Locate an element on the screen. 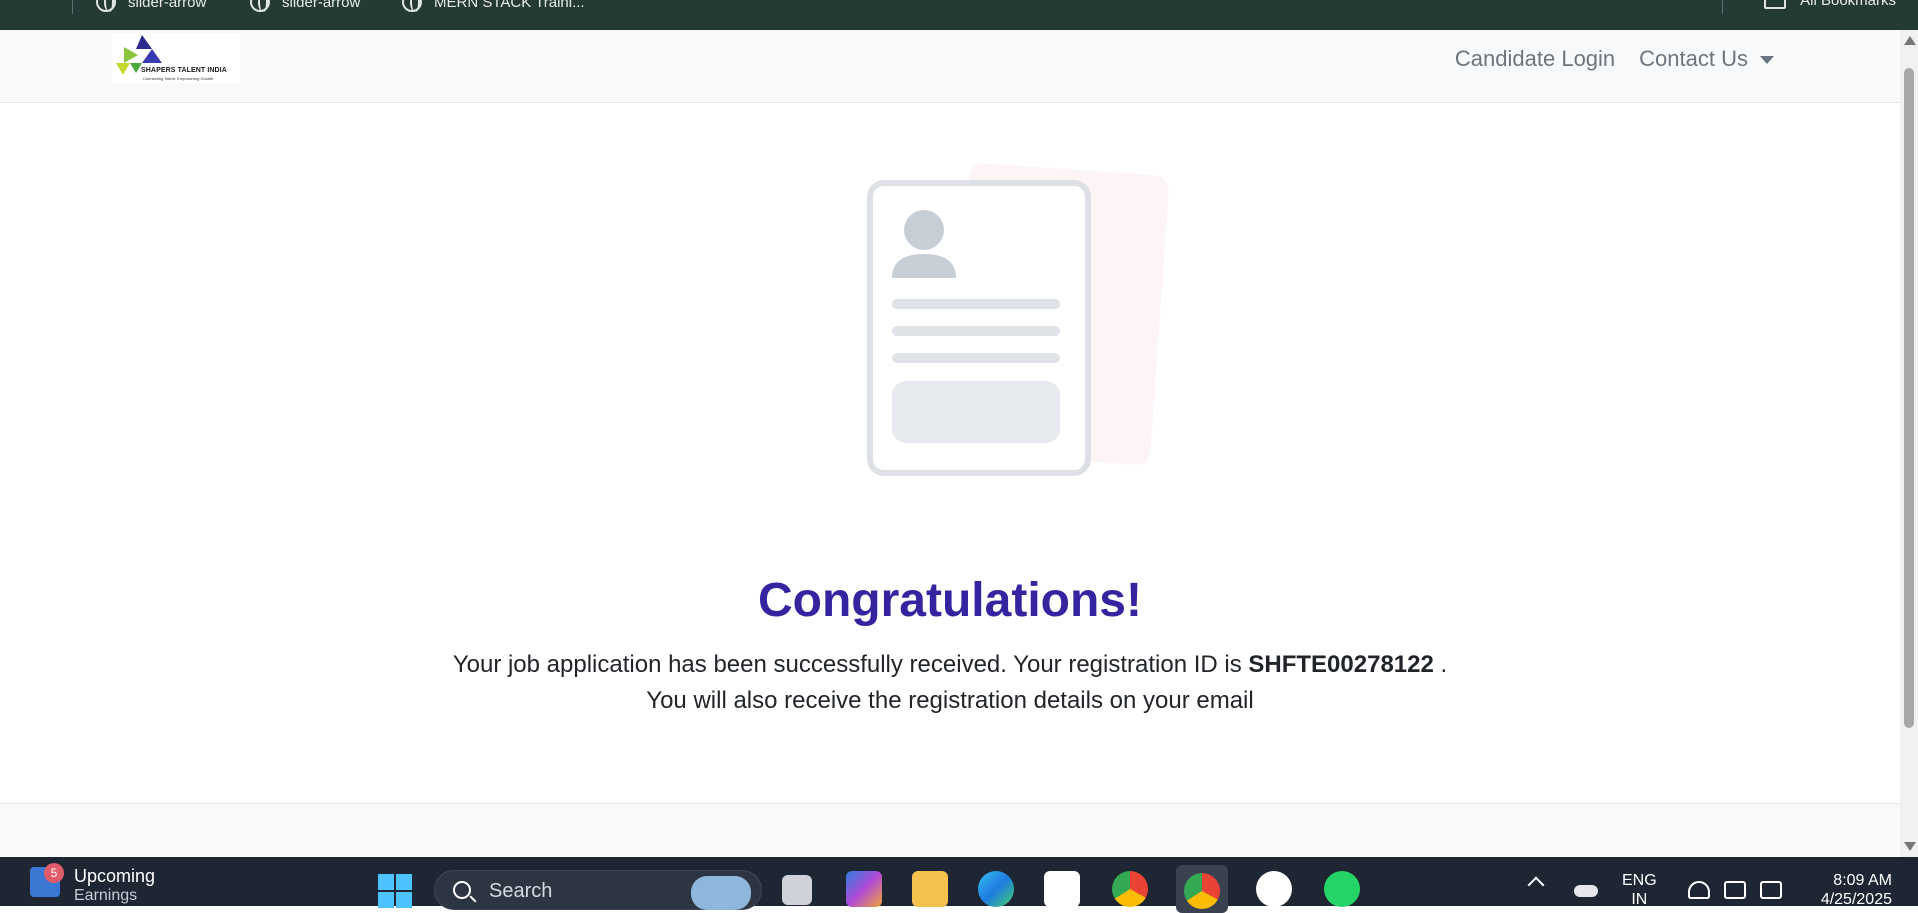  battery-icon is located at coordinates (1771, 890).